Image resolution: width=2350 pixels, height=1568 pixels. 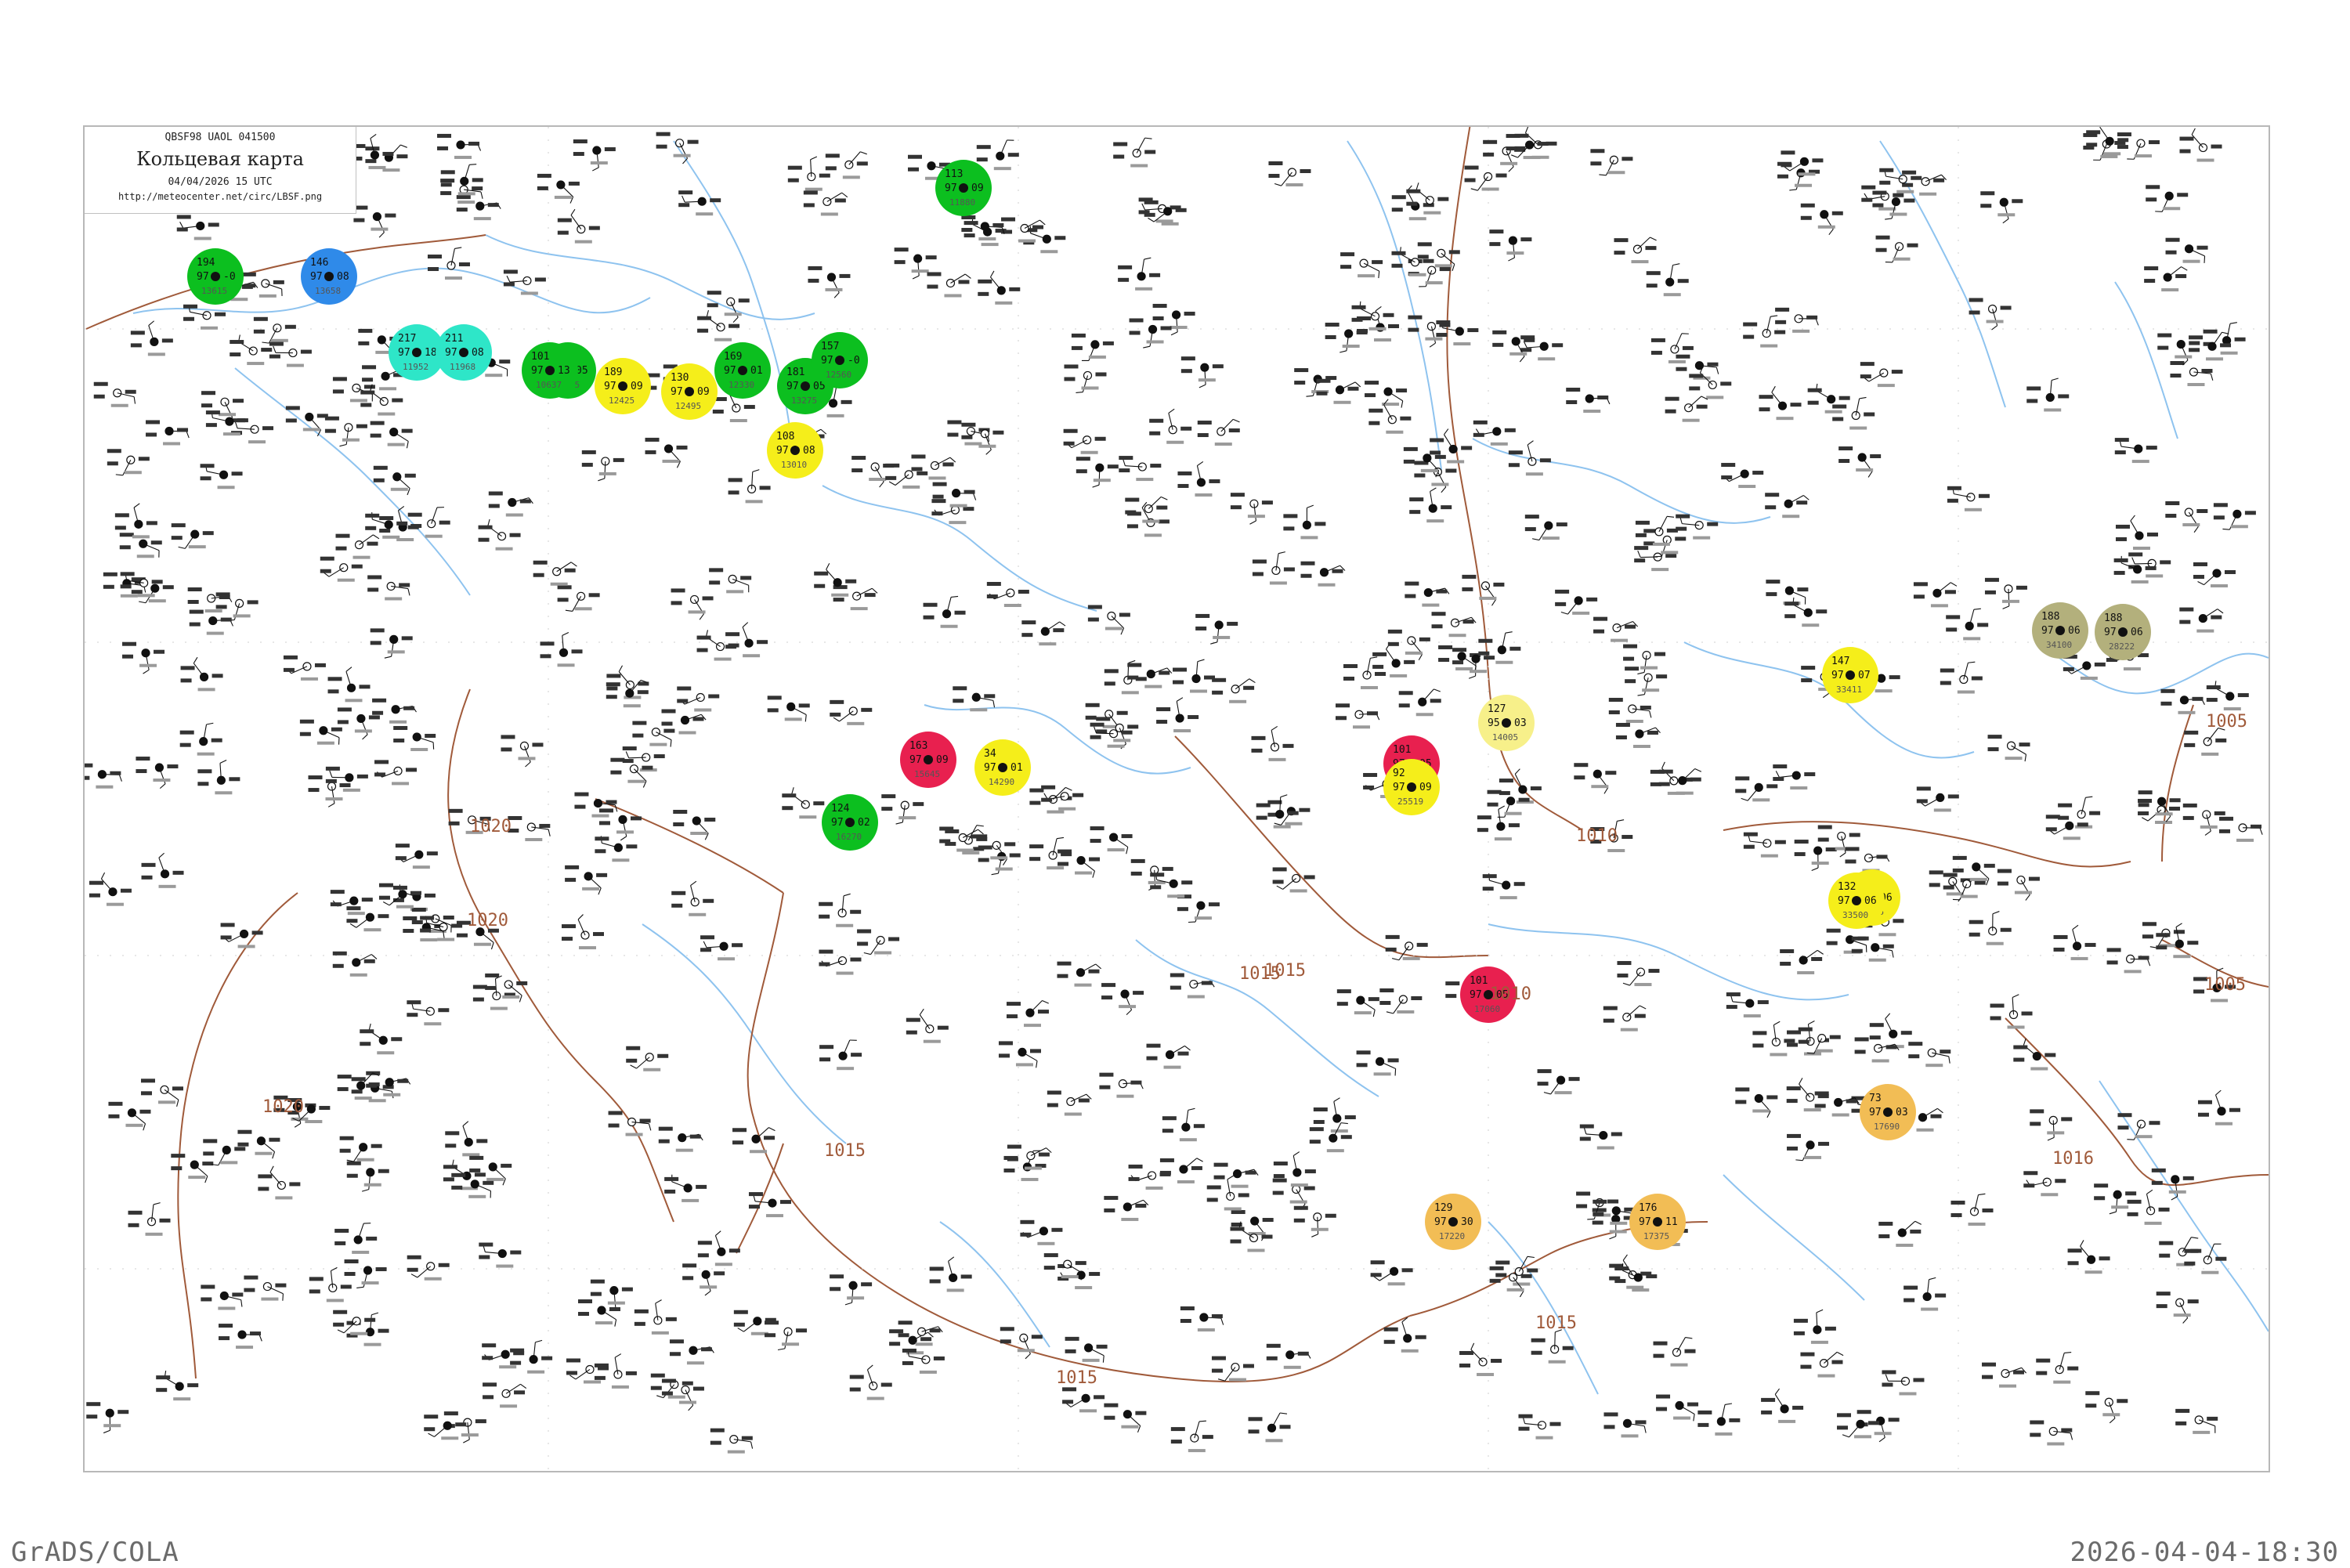 What do you see at coordinates (549, 385) in the screenshot?
I see `station-id: 10637` at bounding box center [549, 385].